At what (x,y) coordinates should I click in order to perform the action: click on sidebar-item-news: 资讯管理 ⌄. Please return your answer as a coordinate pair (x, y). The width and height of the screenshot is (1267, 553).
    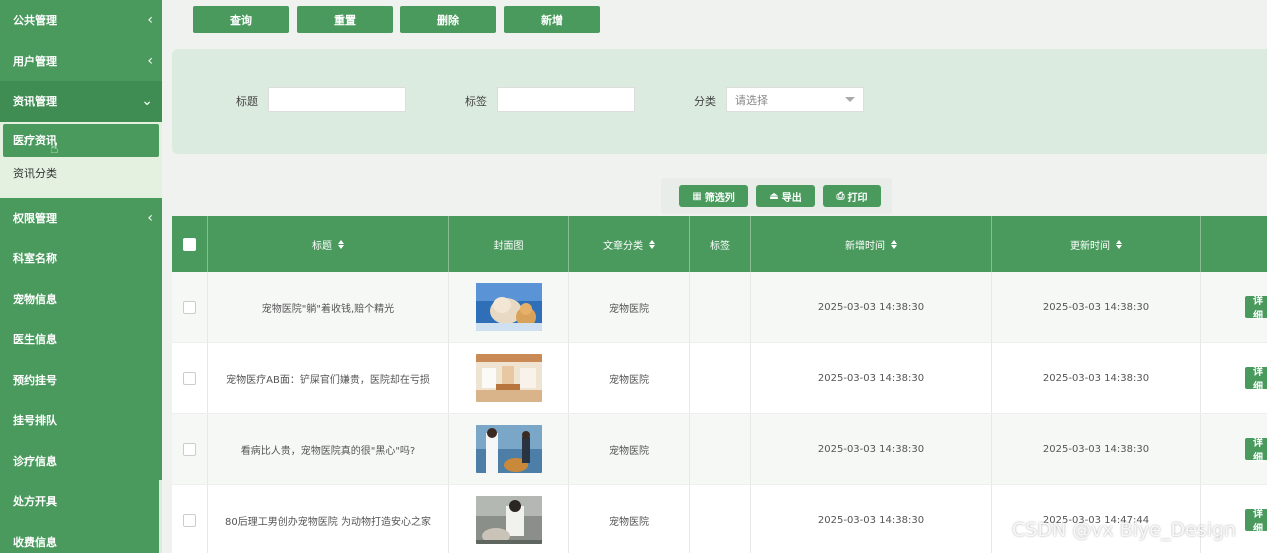
    Looking at the image, I should click on (81, 101).